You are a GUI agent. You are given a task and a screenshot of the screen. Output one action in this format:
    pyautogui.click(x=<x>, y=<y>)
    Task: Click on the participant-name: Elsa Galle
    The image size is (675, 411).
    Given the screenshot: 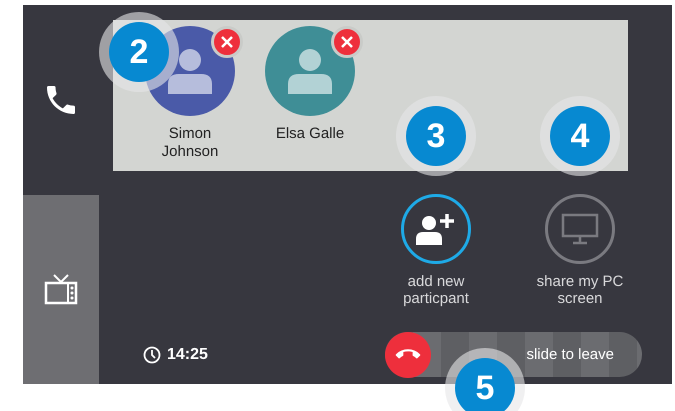 What is the action you would take?
    pyautogui.click(x=310, y=134)
    